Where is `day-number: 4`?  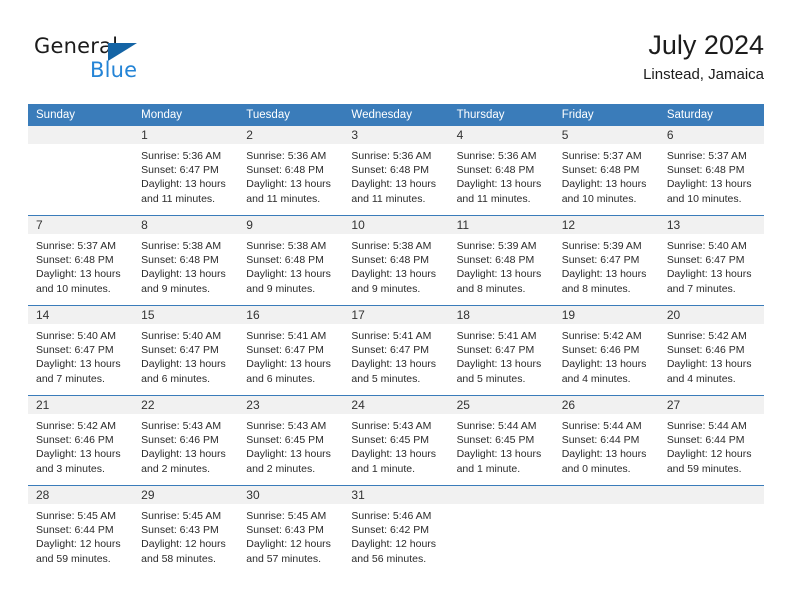 day-number: 4 is located at coordinates (501, 135).